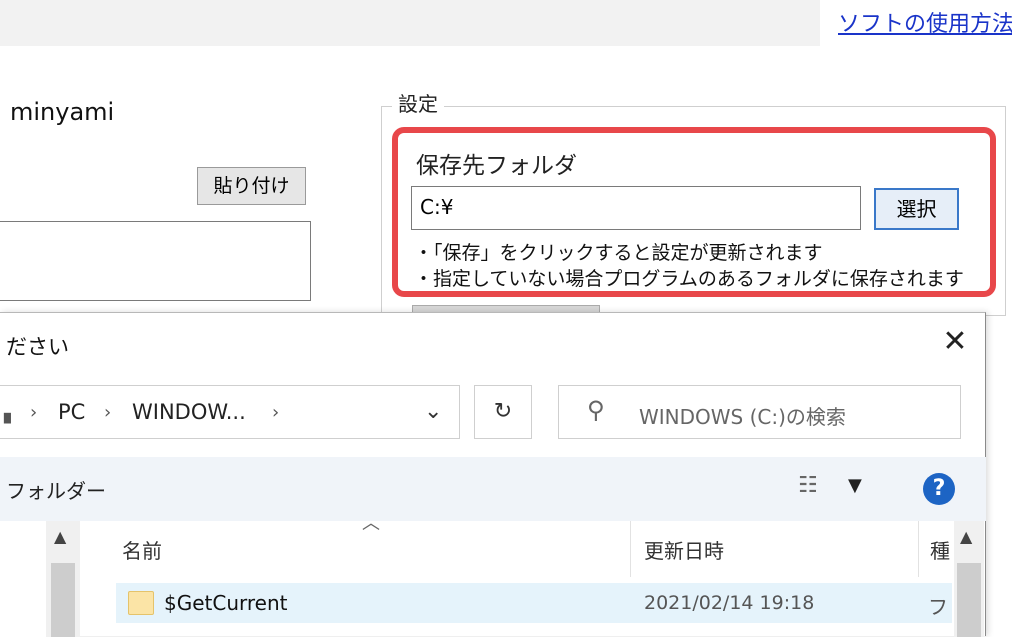  I want to click on address-bar: ▖ › PC › WINDOW... ›, so click(230, 412).